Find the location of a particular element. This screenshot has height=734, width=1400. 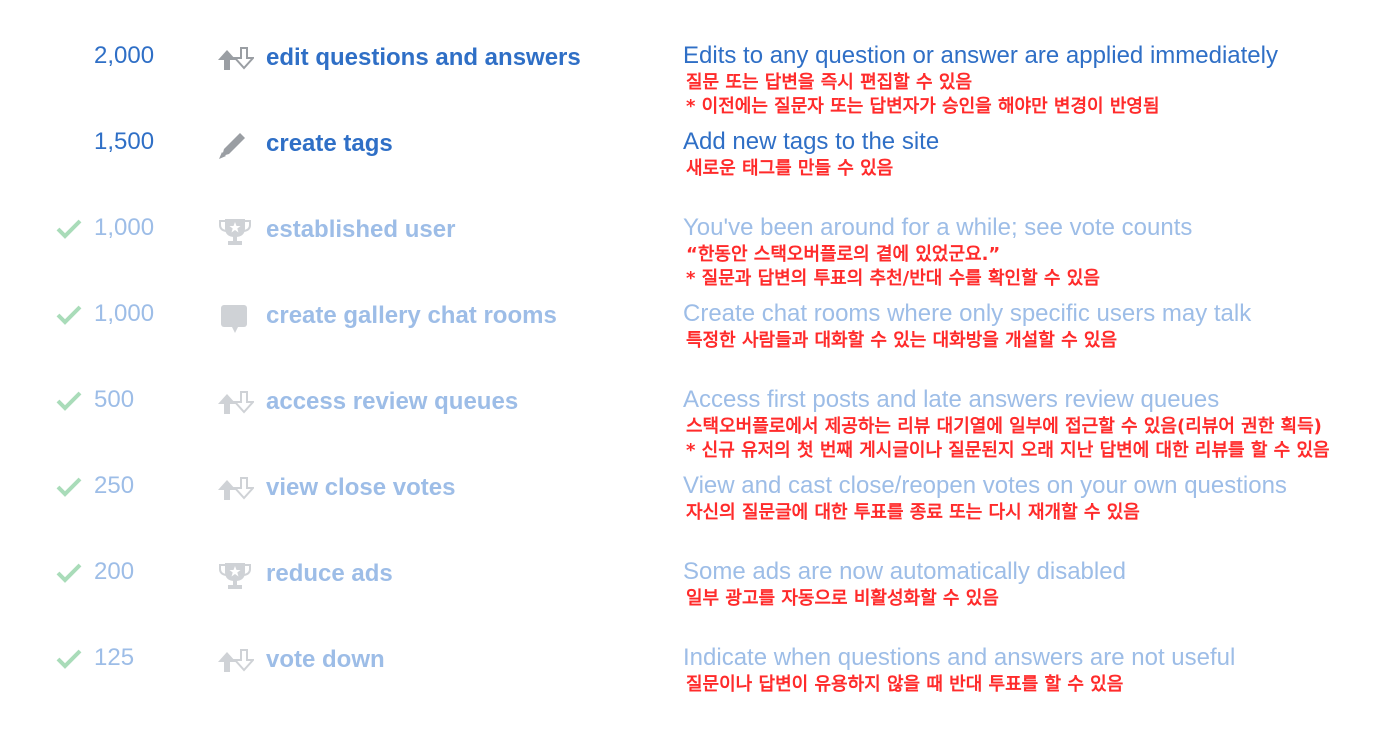

korean-annotation: * 이전에는 질문자 또는 답변자가 승인을 해야만 변경이 반영됨 is located at coordinates (923, 106).